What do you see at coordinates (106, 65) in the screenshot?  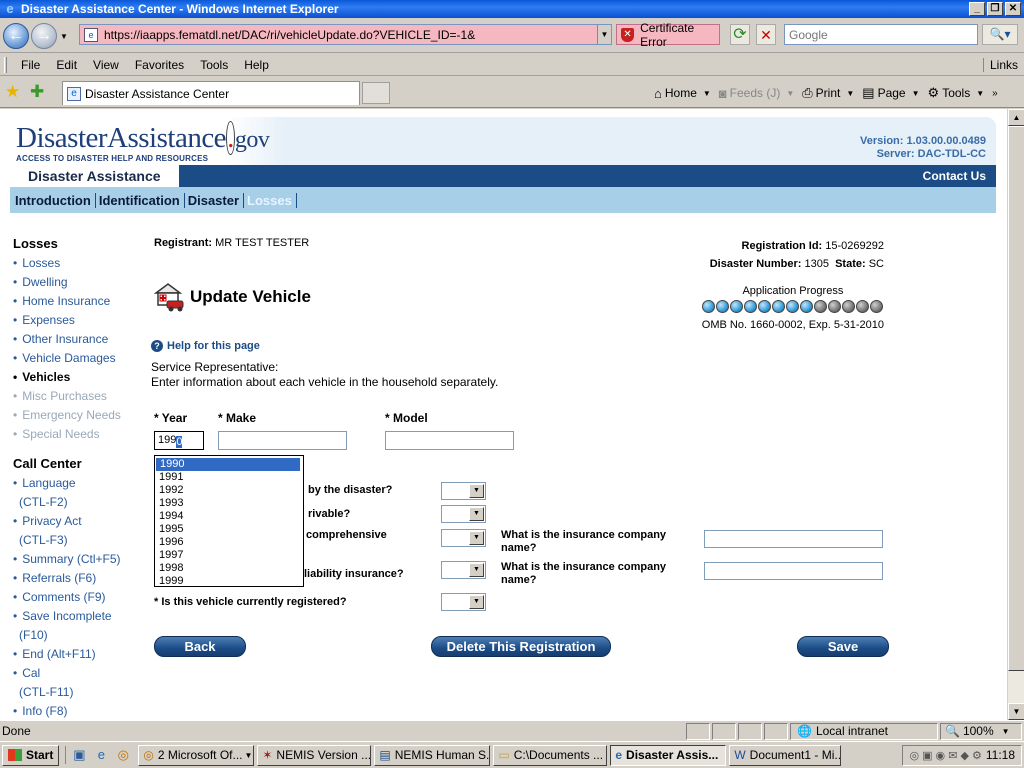 I see `menu-view: View` at bounding box center [106, 65].